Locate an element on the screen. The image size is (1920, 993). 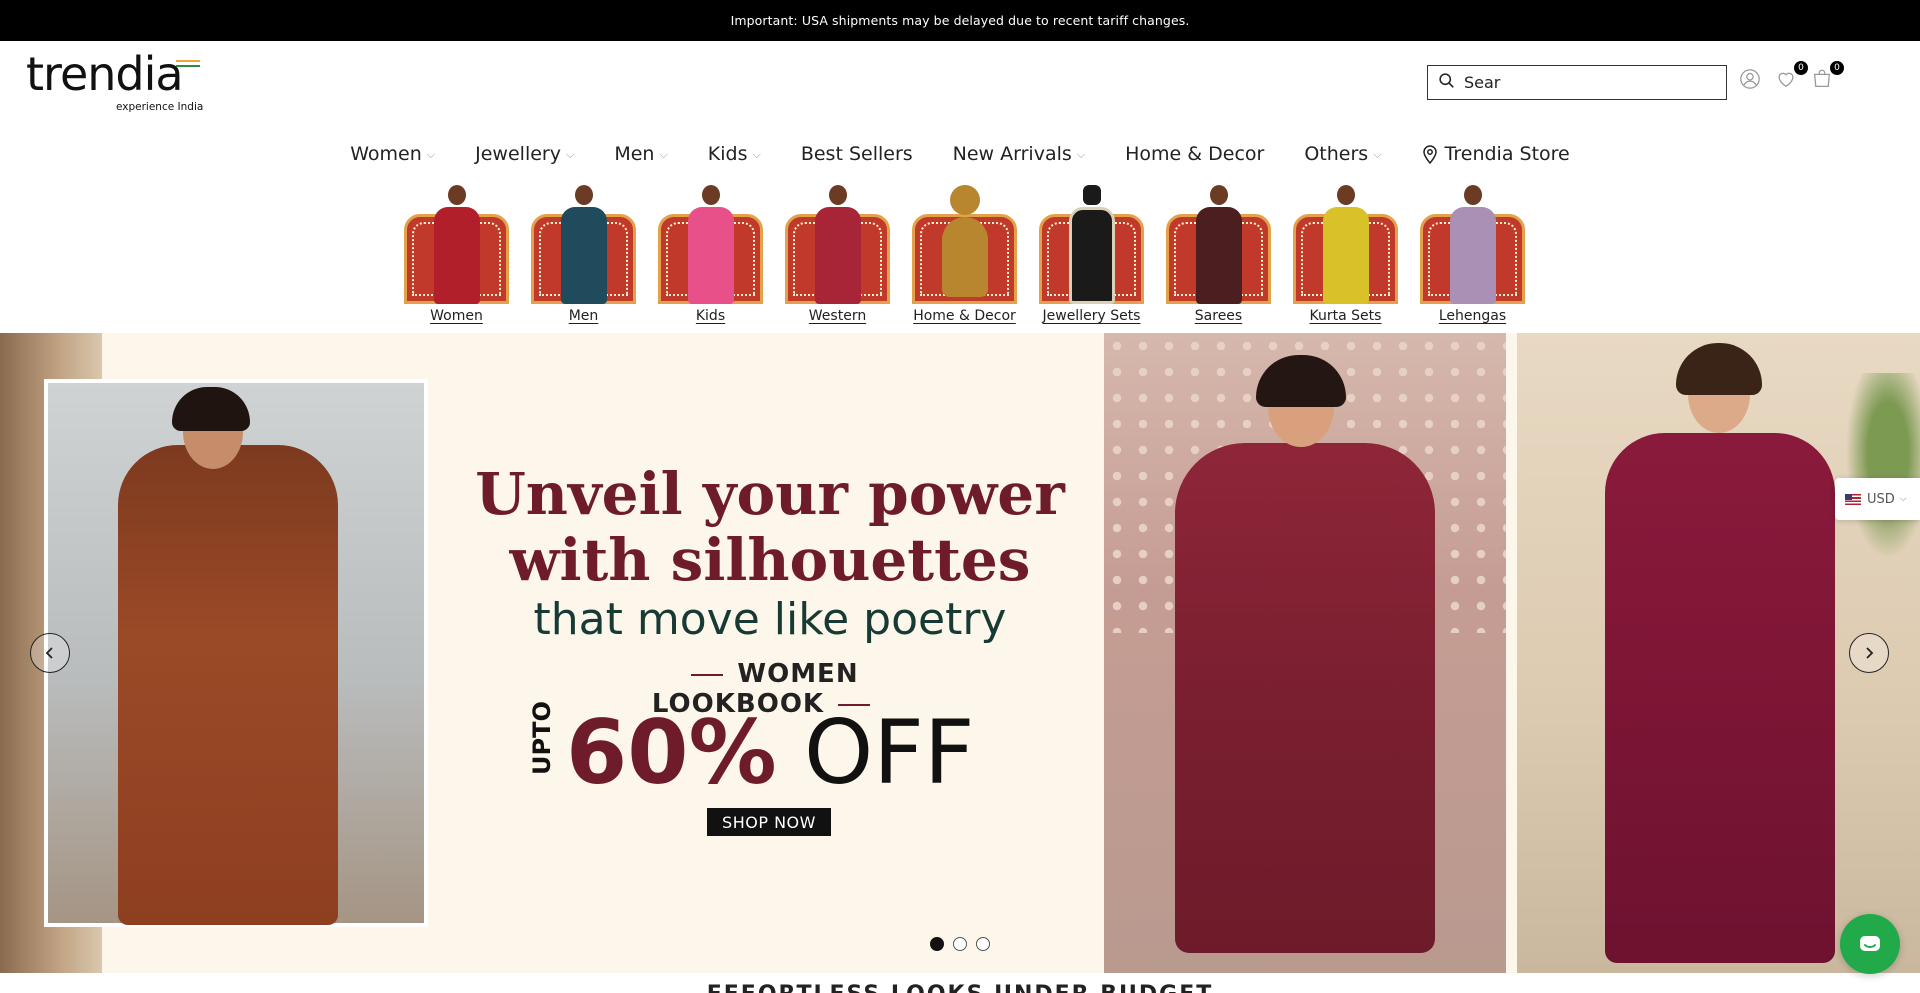
category-men: Men is located at coordinates (583, 255).